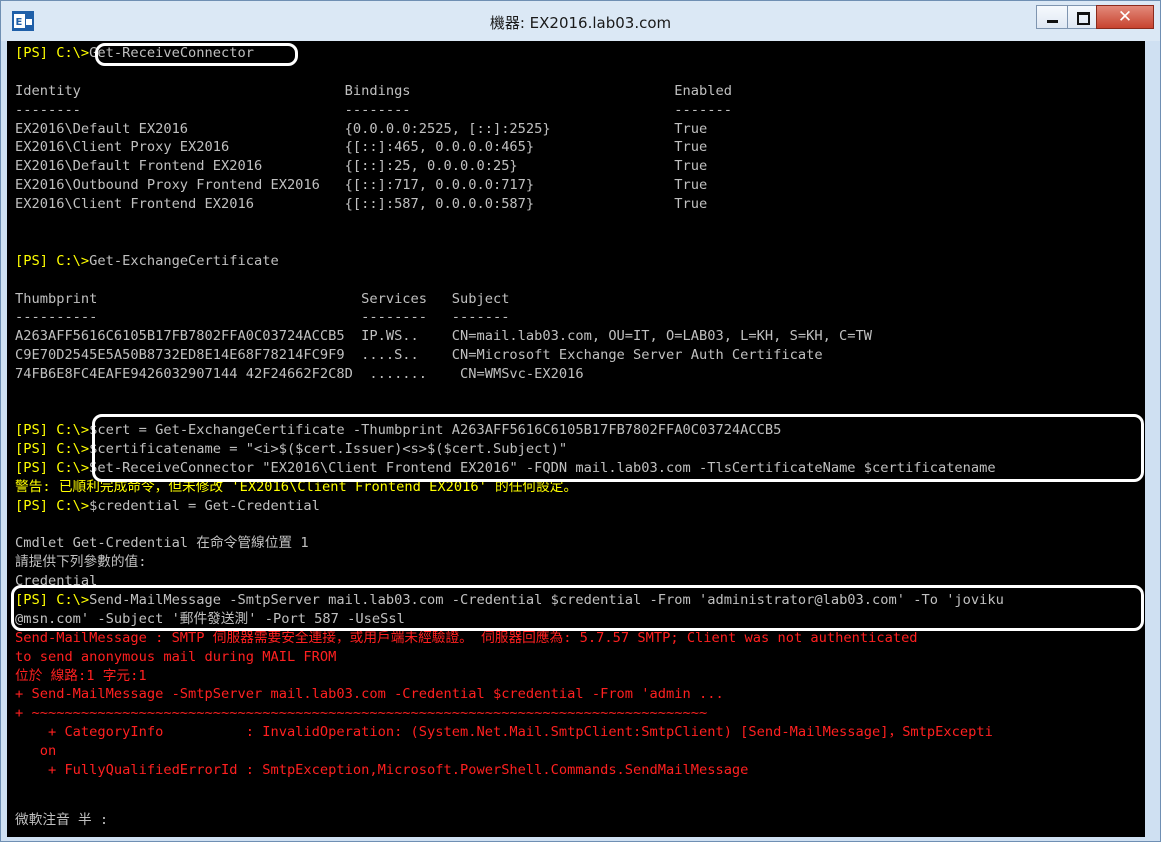 The width and height of the screenshot is (1163, 844). Describe the element at coordinates (1052, 21) in the screenshot. I see `minimize-icon` at that location.